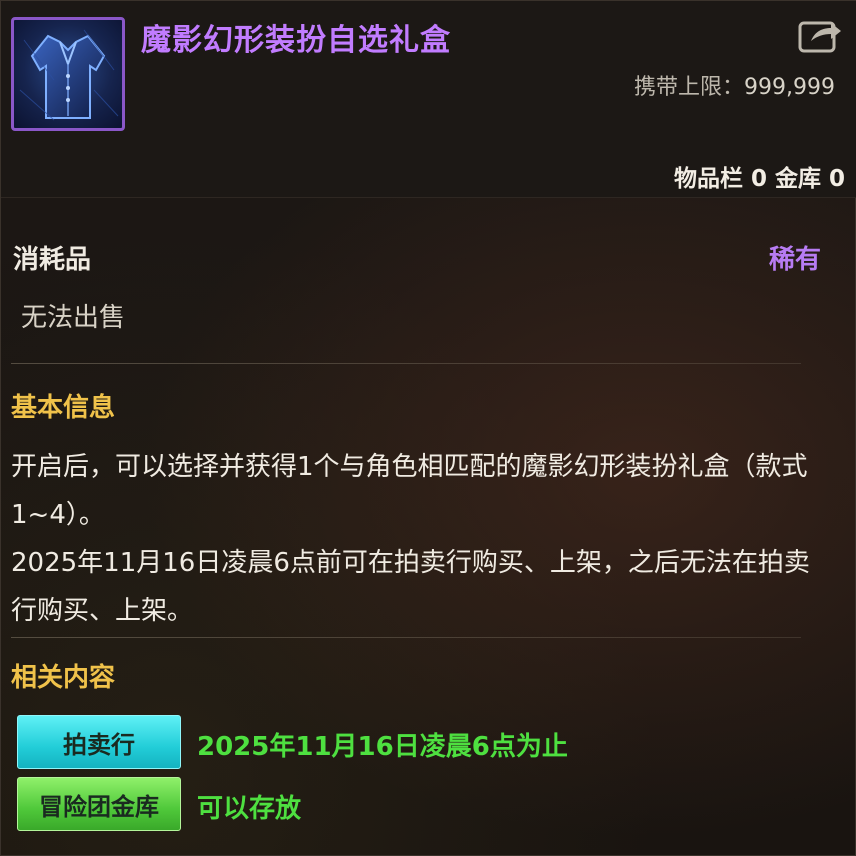 The height and width of the screenshot is (856, 856). What do you see at coordinates (689, 87) in the screenshot?
I see `carry-limit-label: 携带上限：` at bounding box center [689, 87].